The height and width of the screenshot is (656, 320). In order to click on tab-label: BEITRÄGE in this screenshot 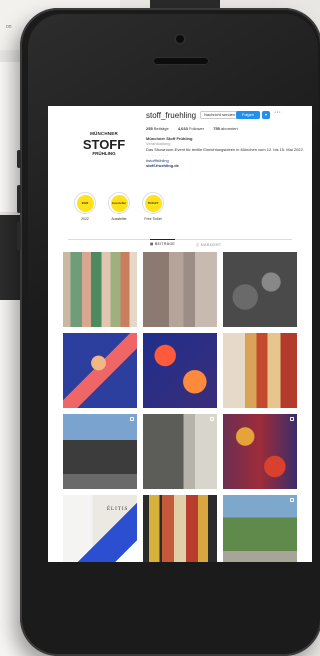, I will do `click(164, 244)`.